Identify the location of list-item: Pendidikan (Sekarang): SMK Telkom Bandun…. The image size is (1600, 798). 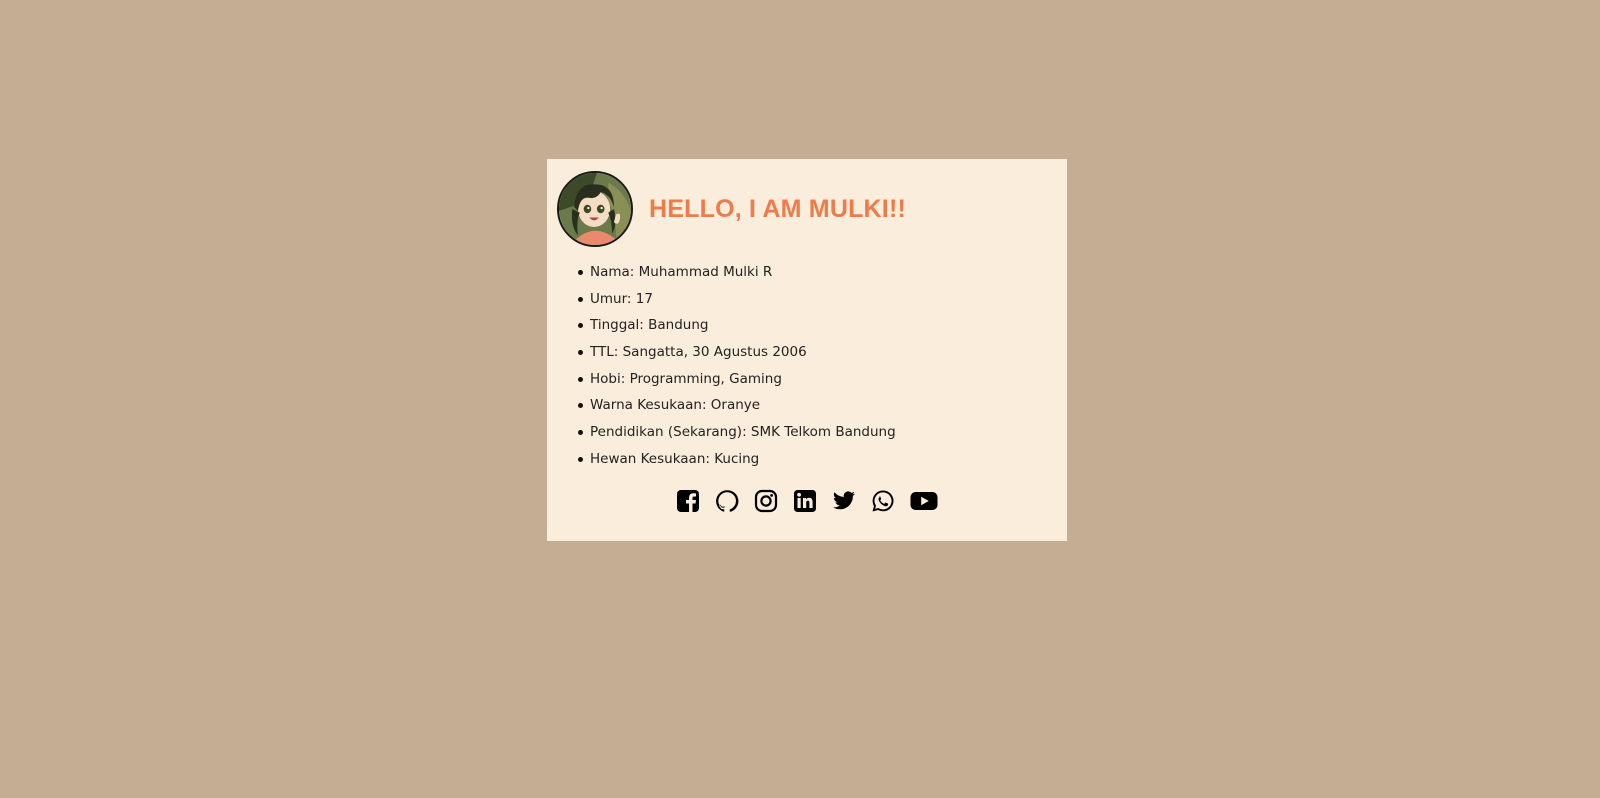
(737, 432).